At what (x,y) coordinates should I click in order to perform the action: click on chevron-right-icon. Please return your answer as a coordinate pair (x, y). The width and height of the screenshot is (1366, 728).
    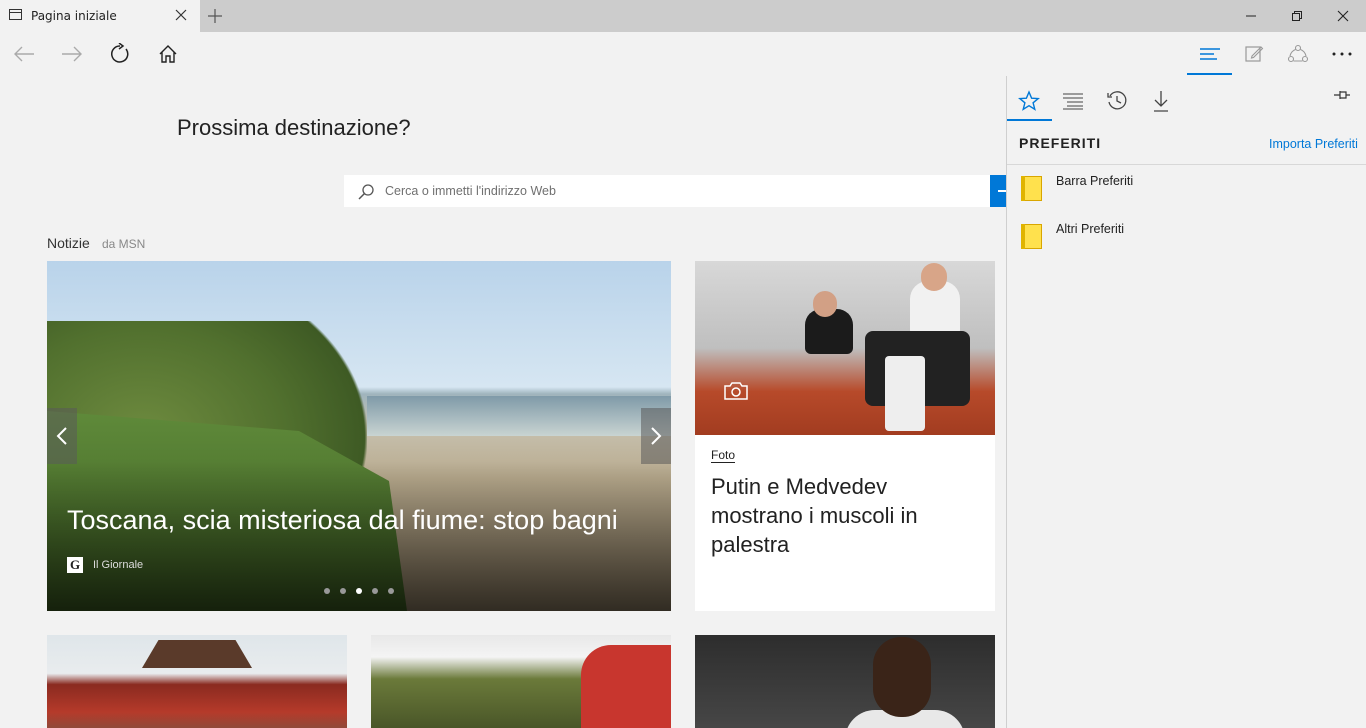
    Looking at the image, I should click on (656, 436).